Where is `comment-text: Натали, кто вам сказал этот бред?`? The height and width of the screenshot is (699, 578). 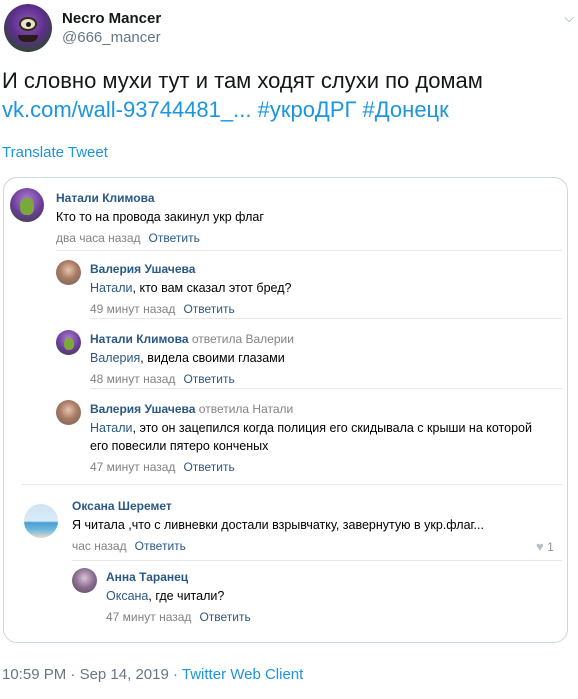
comment-text: Натали, кто вам сказал этот бред? is located at coordinates (191, 288).